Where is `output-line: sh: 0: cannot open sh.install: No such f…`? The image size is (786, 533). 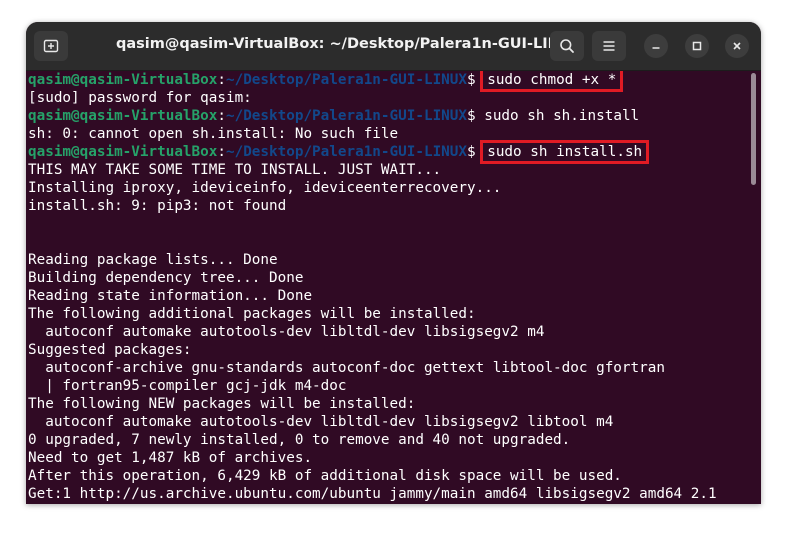 output-line: sh: 0: cannot open sh.install: No such f… is located at coordinates (213, 134).